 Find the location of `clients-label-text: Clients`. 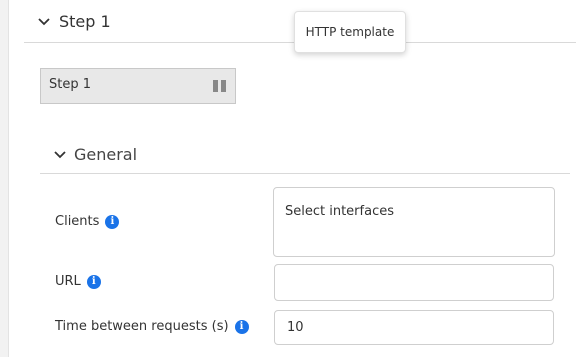

clients-label-text: Clients is located at coordinates (77, 221).